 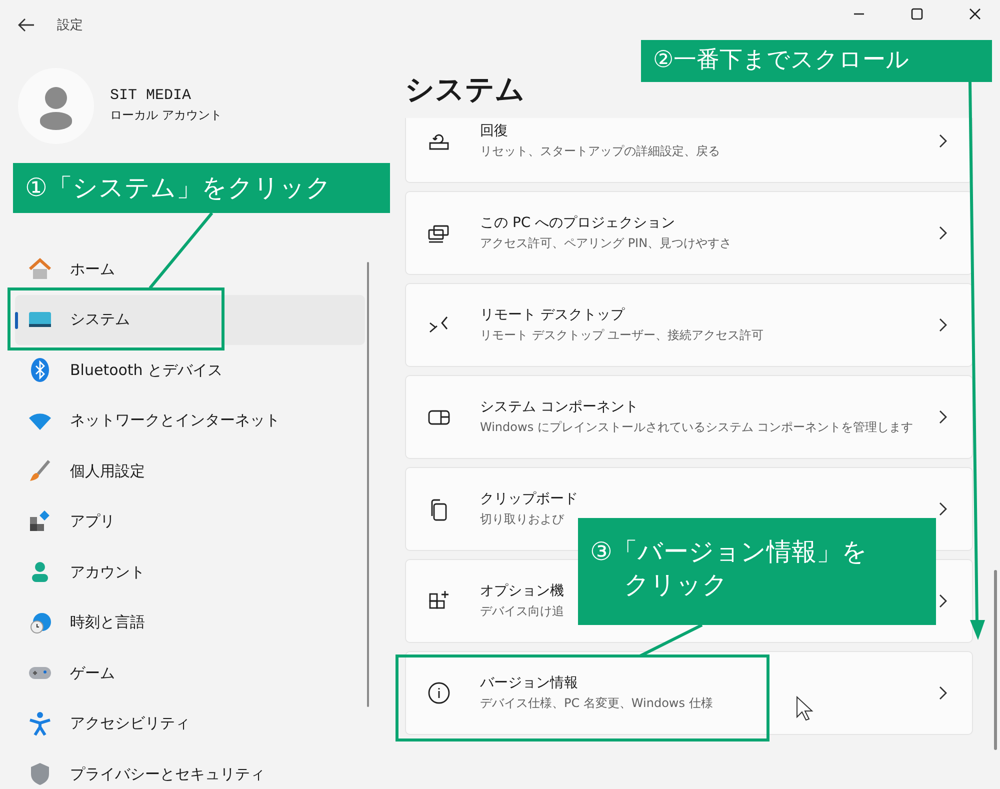 I want to click on card-description: 切り取りおよび, so click(x=522, y=519).